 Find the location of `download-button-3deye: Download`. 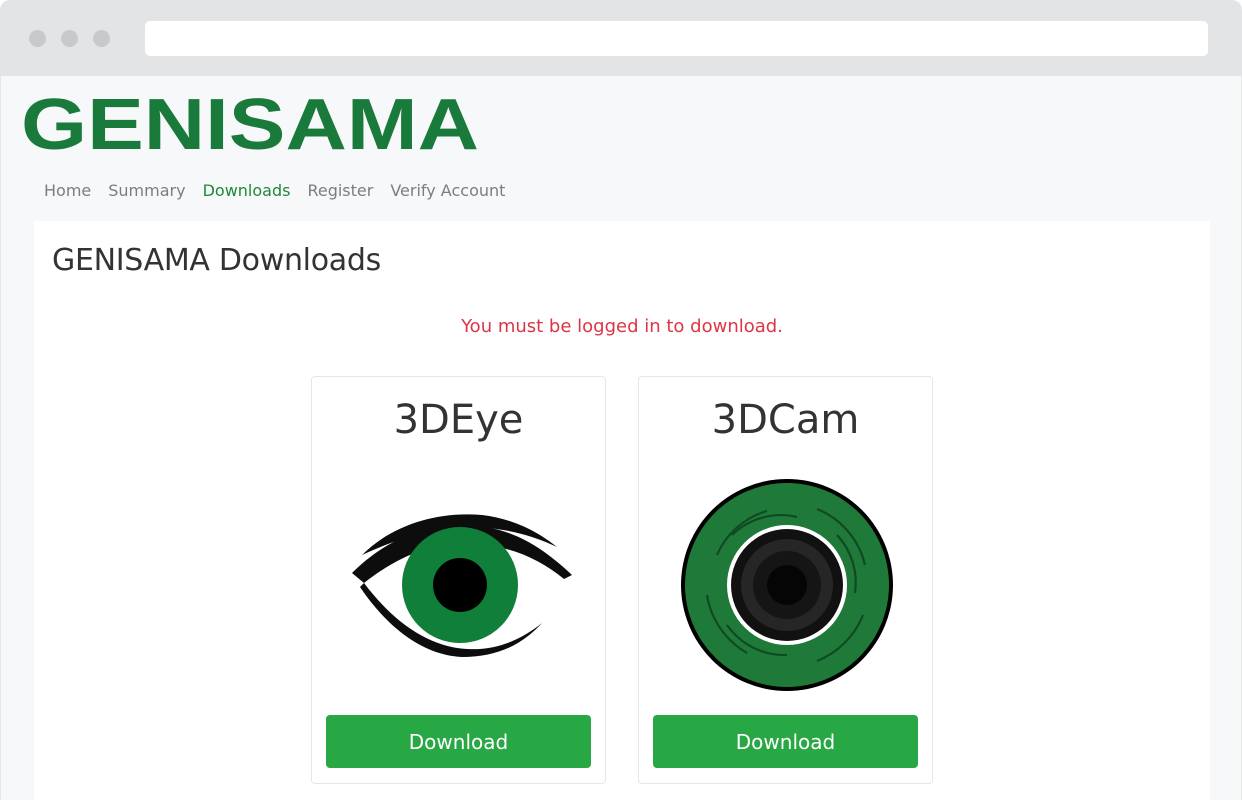

download-button-3deye: Download is located at coordinates (458, 741).